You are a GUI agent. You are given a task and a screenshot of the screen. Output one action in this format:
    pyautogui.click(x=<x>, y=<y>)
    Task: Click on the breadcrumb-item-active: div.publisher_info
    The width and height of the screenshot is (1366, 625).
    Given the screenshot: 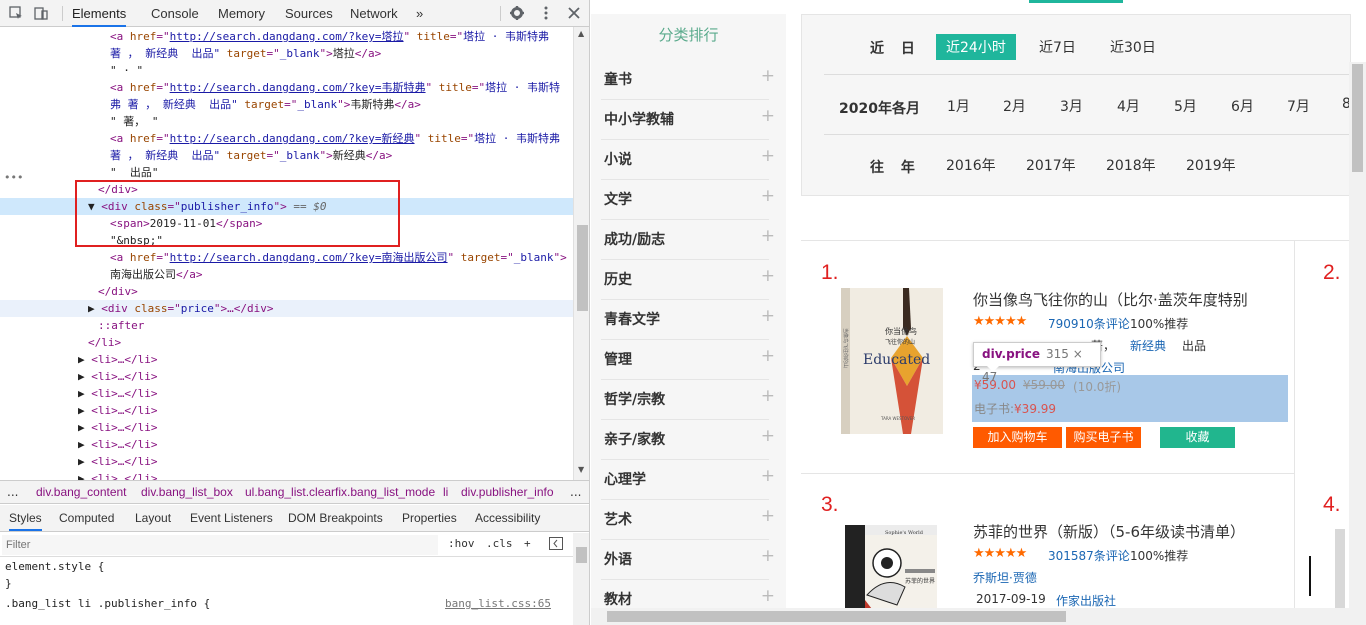 What is the action you would take?
    pyautogui.click(x=507, y=492)
    